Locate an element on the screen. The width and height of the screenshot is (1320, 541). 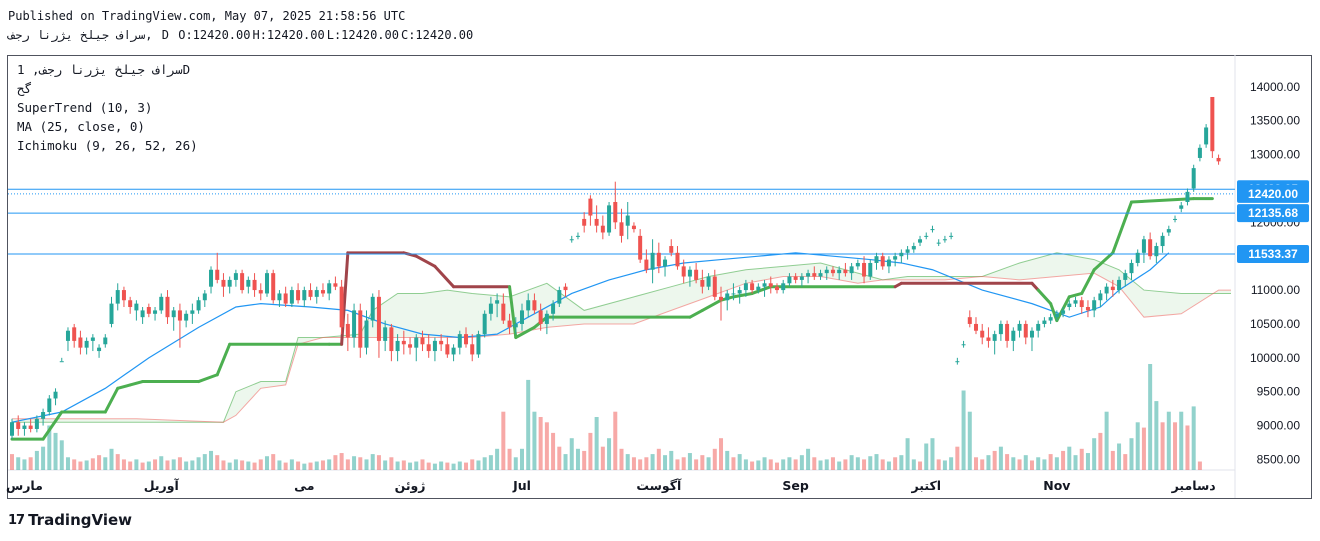
legend-ichimoku: Ichimoku (9, 26, 52, 26) is located at coordinates (107, 145).